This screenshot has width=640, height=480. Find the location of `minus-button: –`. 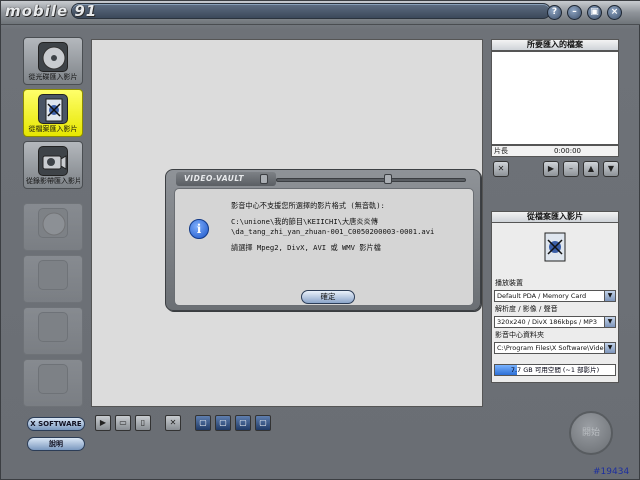

minus-button: – is located at coordinates (571, 169).